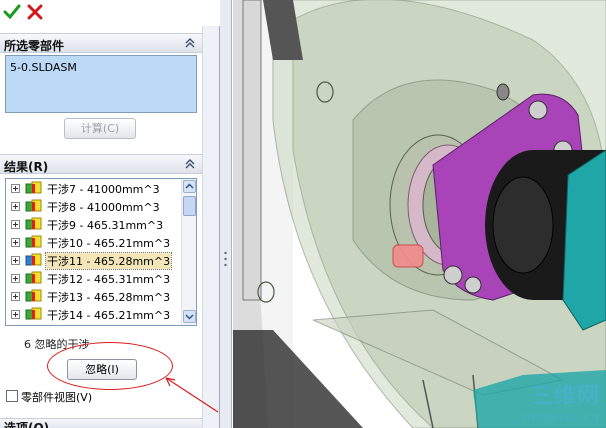 The image size is (606, 428). Describe the element at coordinates (188, 252) in the screenshot. I see `tree-scrollbar` at that location.